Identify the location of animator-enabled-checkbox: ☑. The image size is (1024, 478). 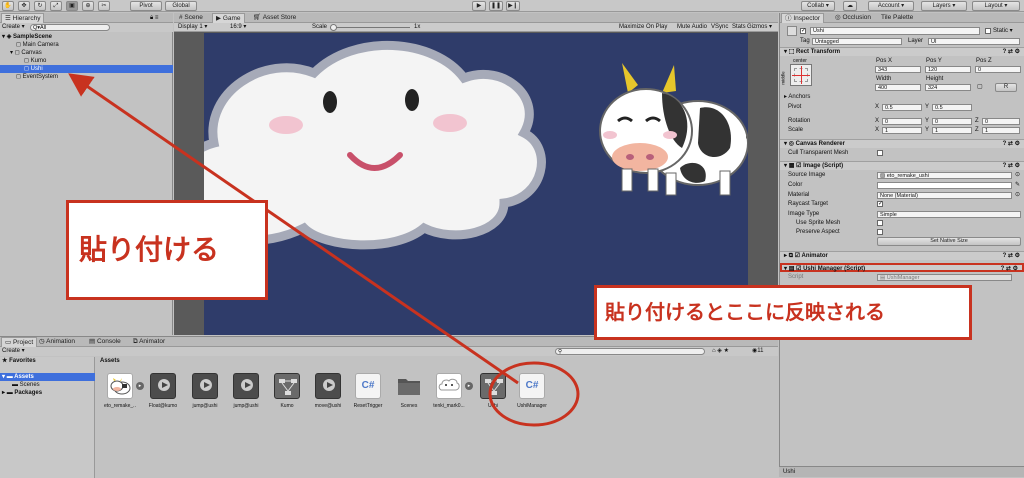
(797, 256).